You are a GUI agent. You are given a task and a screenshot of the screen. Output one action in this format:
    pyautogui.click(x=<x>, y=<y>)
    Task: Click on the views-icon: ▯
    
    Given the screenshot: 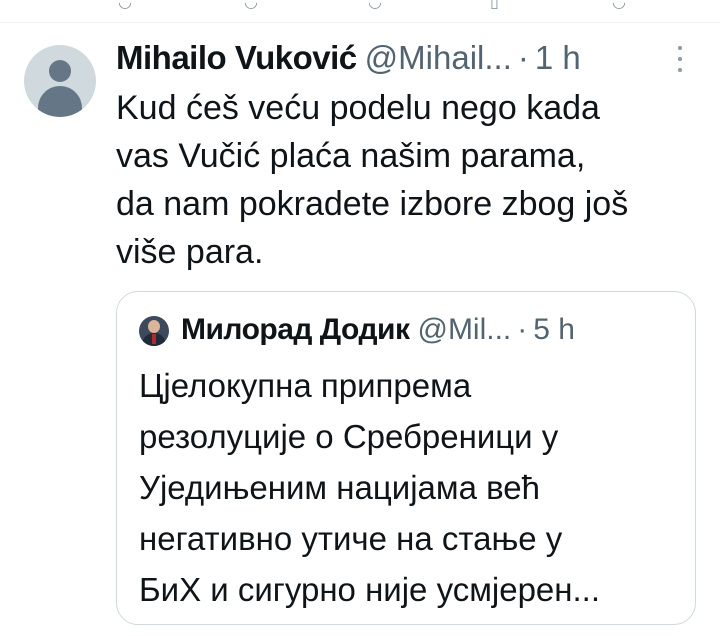 What is the action you would take?
    pyautogui.click(x=494, y=6)
    